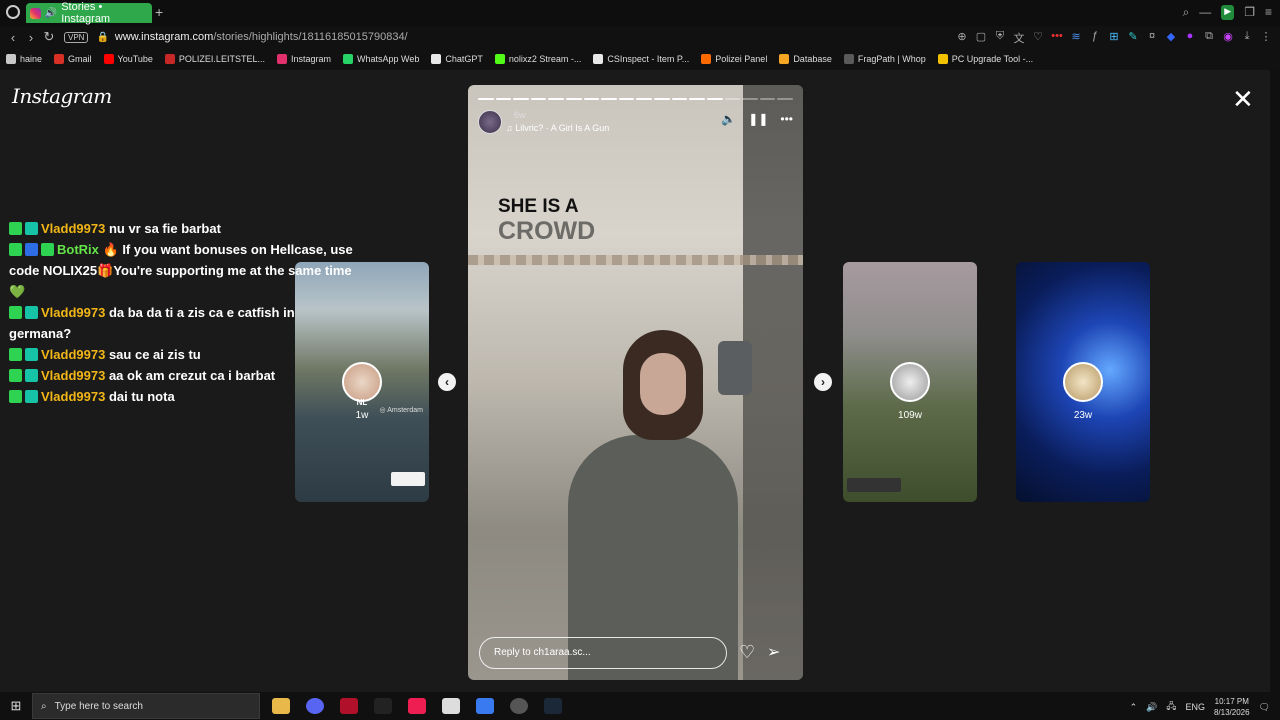  Describe the element at coordinates (553, 706) in the screenshot. I see `steam-icon` at that location.